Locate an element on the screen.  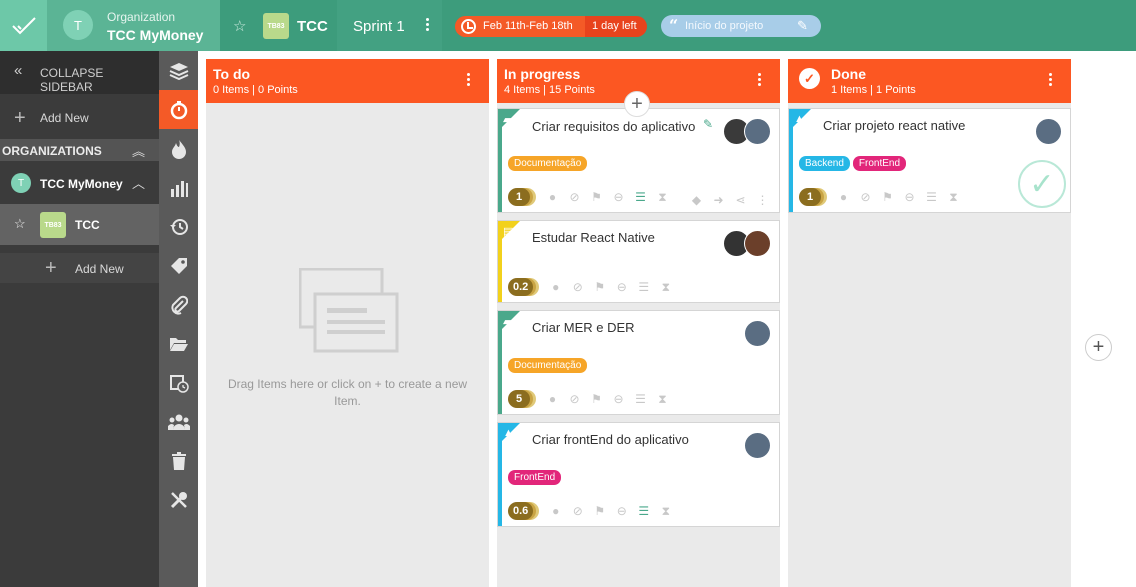
collapse-sidebar-button: « COLLAPSE SIDEBAR is located at coordinates (79, 72).